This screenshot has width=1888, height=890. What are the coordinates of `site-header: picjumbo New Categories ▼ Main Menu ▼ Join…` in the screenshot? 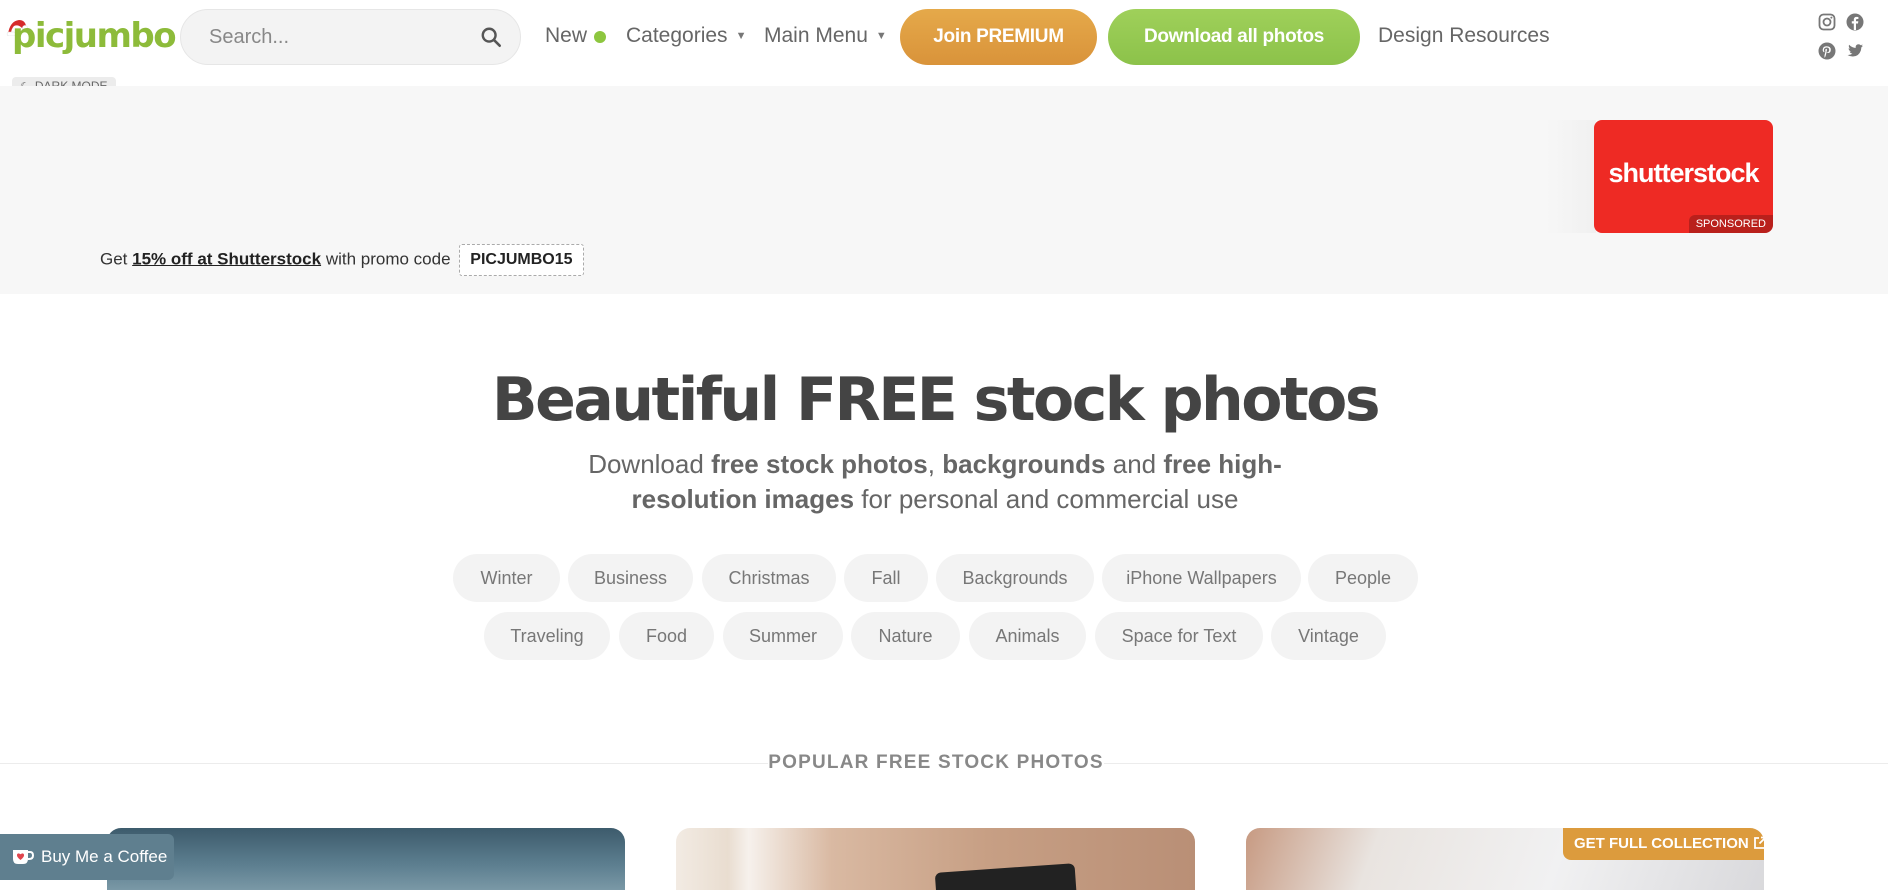 It's located at (944, 36).